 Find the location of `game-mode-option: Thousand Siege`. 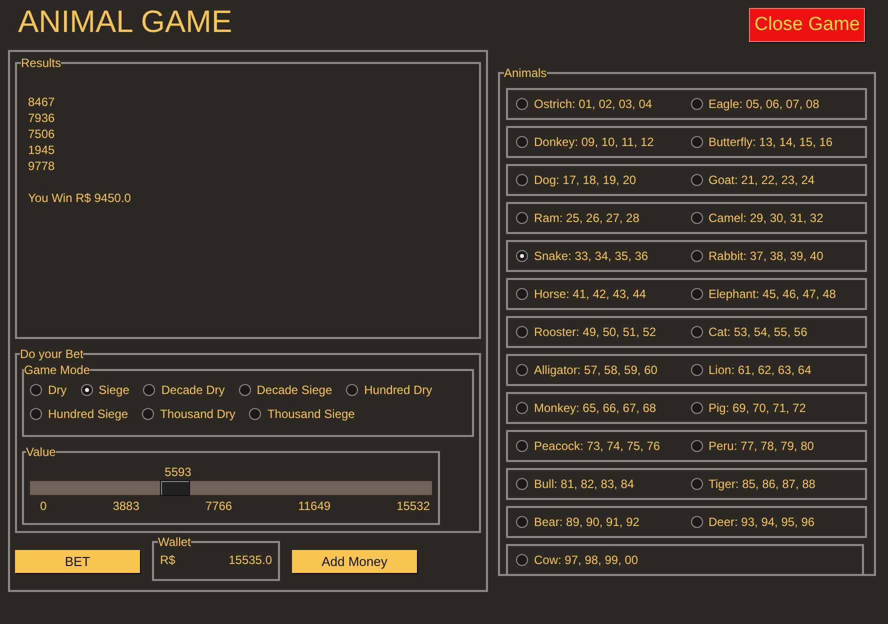

game-mode-option: Thousand Siege is located at coordinates (302, 414).